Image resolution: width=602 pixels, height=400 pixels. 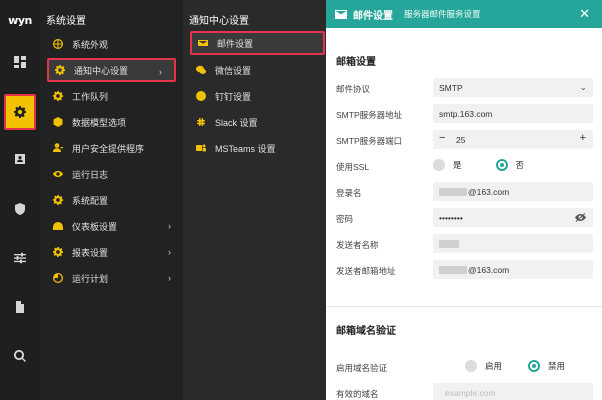 What do you see at coordinates (457, 165) in the screenshot?
I see `ssl-yes-label: 是` at bounding box center [457, 165].